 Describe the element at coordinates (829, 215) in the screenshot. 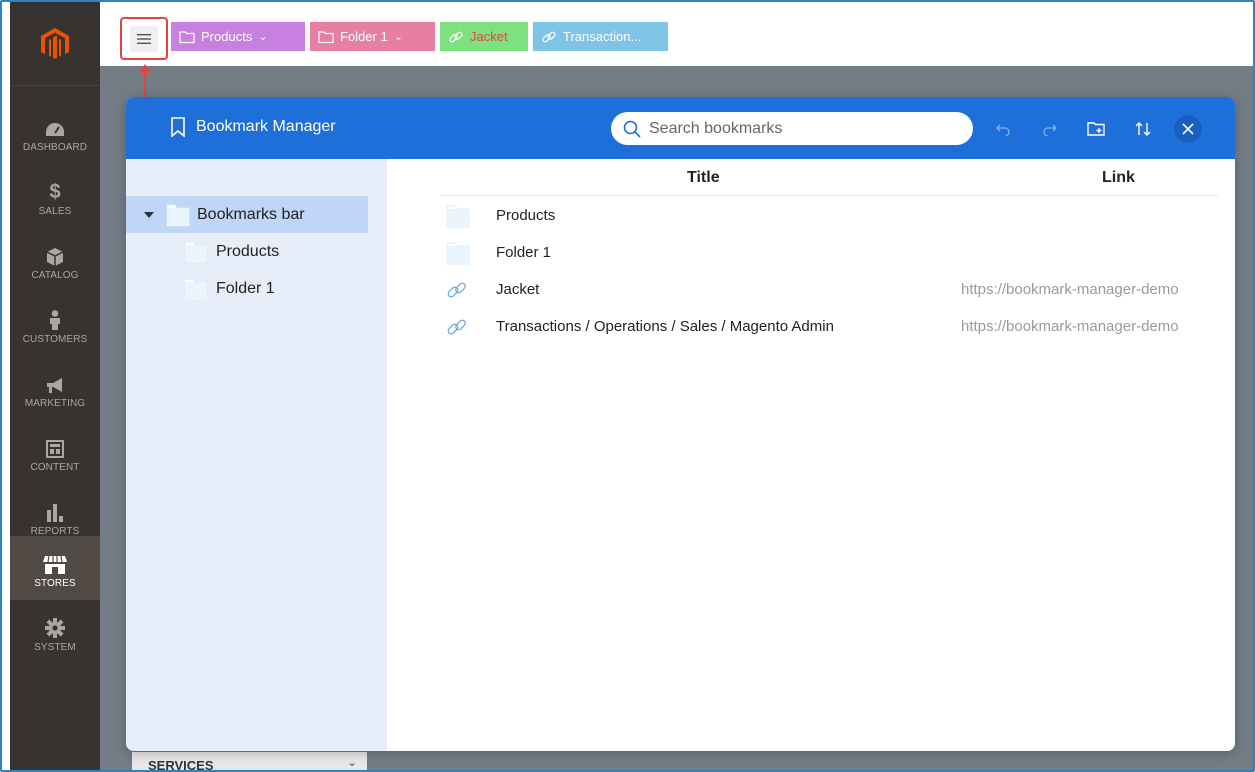

I see `list-item: Products` at that location.